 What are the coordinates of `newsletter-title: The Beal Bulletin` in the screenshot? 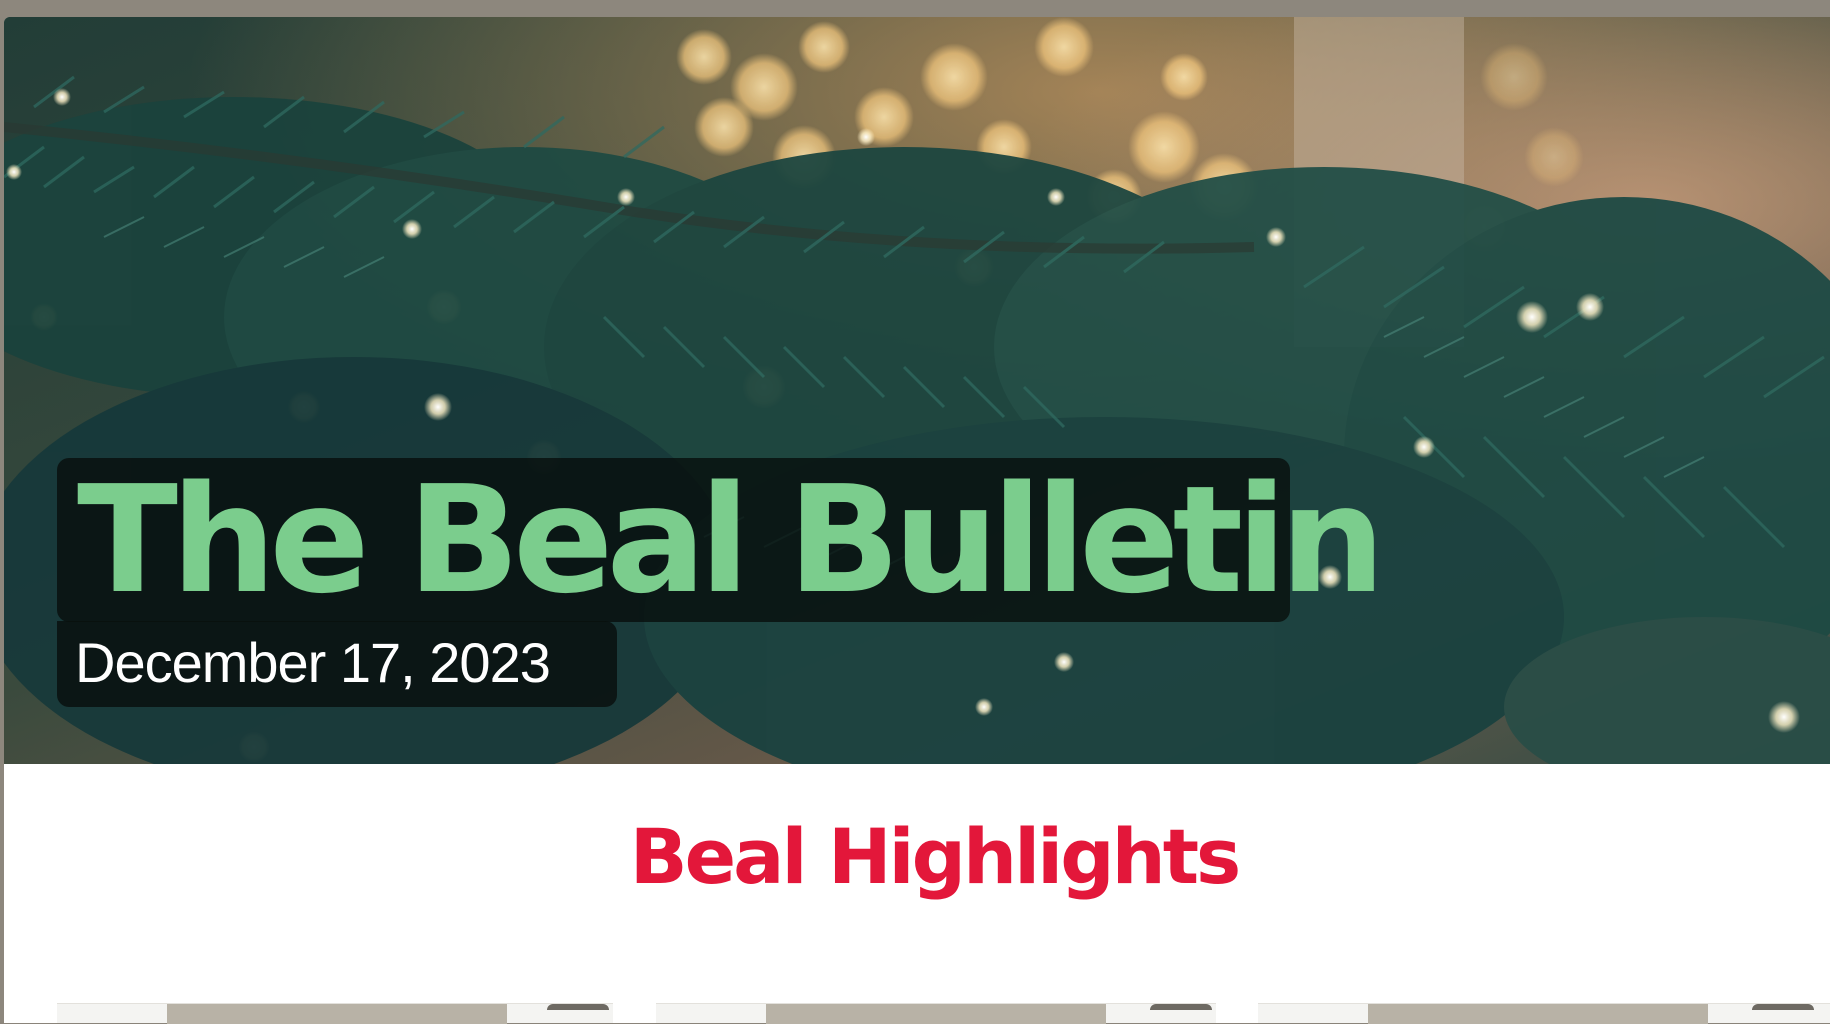 It's located at (731, 540).